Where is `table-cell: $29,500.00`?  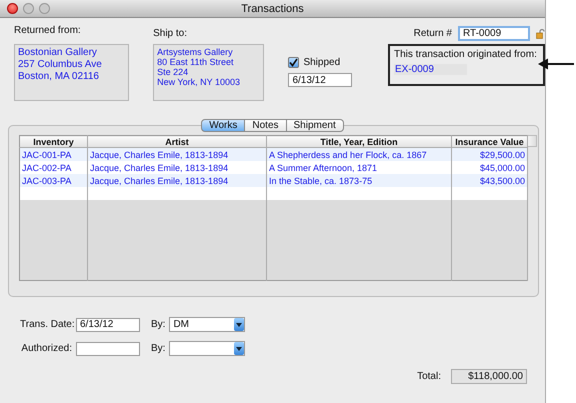 table-cell: $29,500.00 is located at coordinates (490, 154).